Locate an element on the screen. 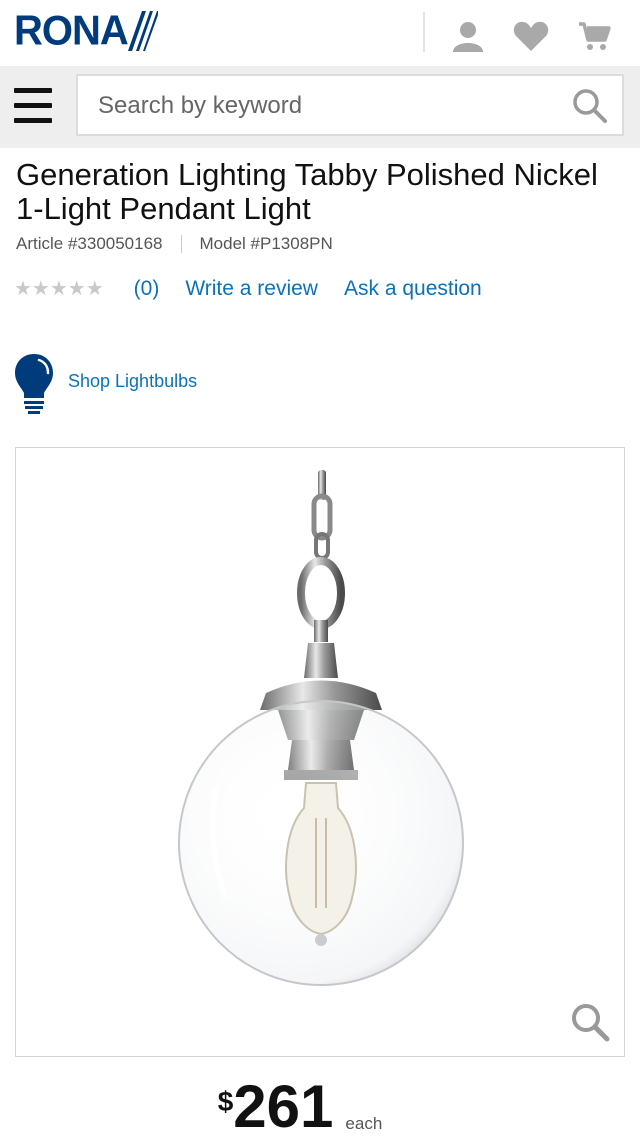 This screenshot has width=640, height=1142. search-icon is located at coordinates (590, 106).